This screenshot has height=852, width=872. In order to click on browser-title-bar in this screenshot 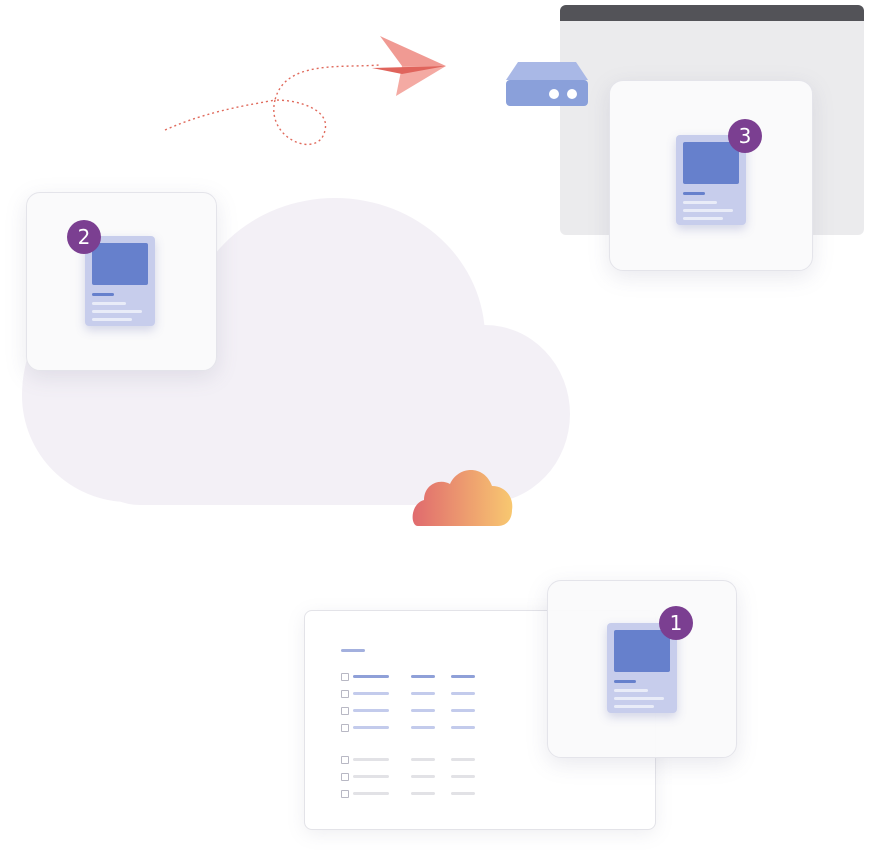, I will do `click(712, 13)`.